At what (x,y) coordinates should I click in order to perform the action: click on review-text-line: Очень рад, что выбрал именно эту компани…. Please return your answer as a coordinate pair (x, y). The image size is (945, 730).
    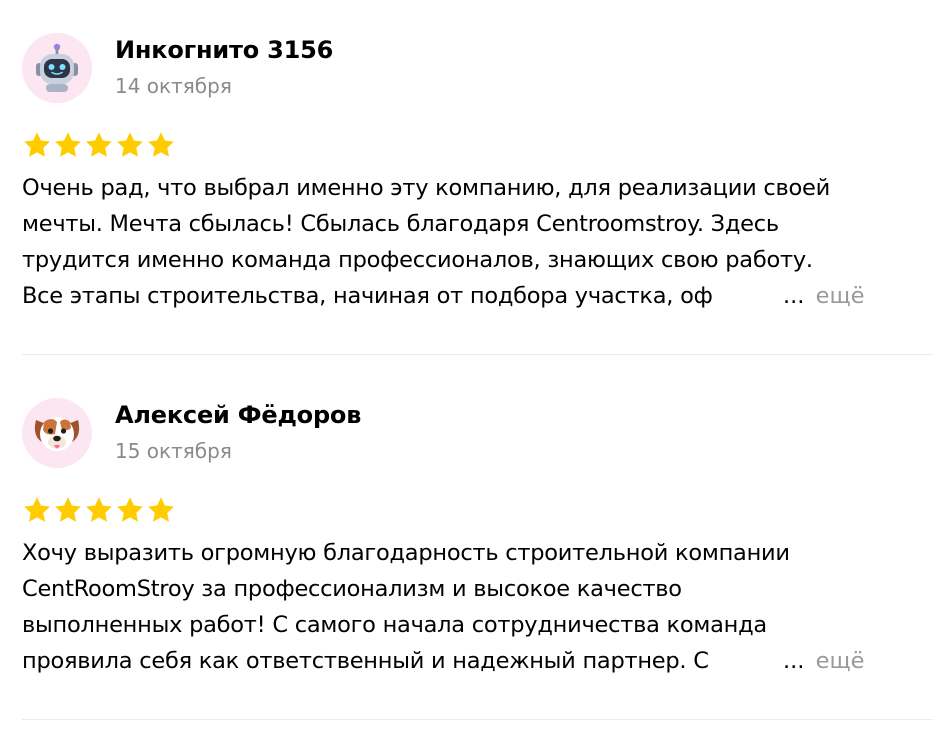
    Looking at the image, I should click on (426, 188).